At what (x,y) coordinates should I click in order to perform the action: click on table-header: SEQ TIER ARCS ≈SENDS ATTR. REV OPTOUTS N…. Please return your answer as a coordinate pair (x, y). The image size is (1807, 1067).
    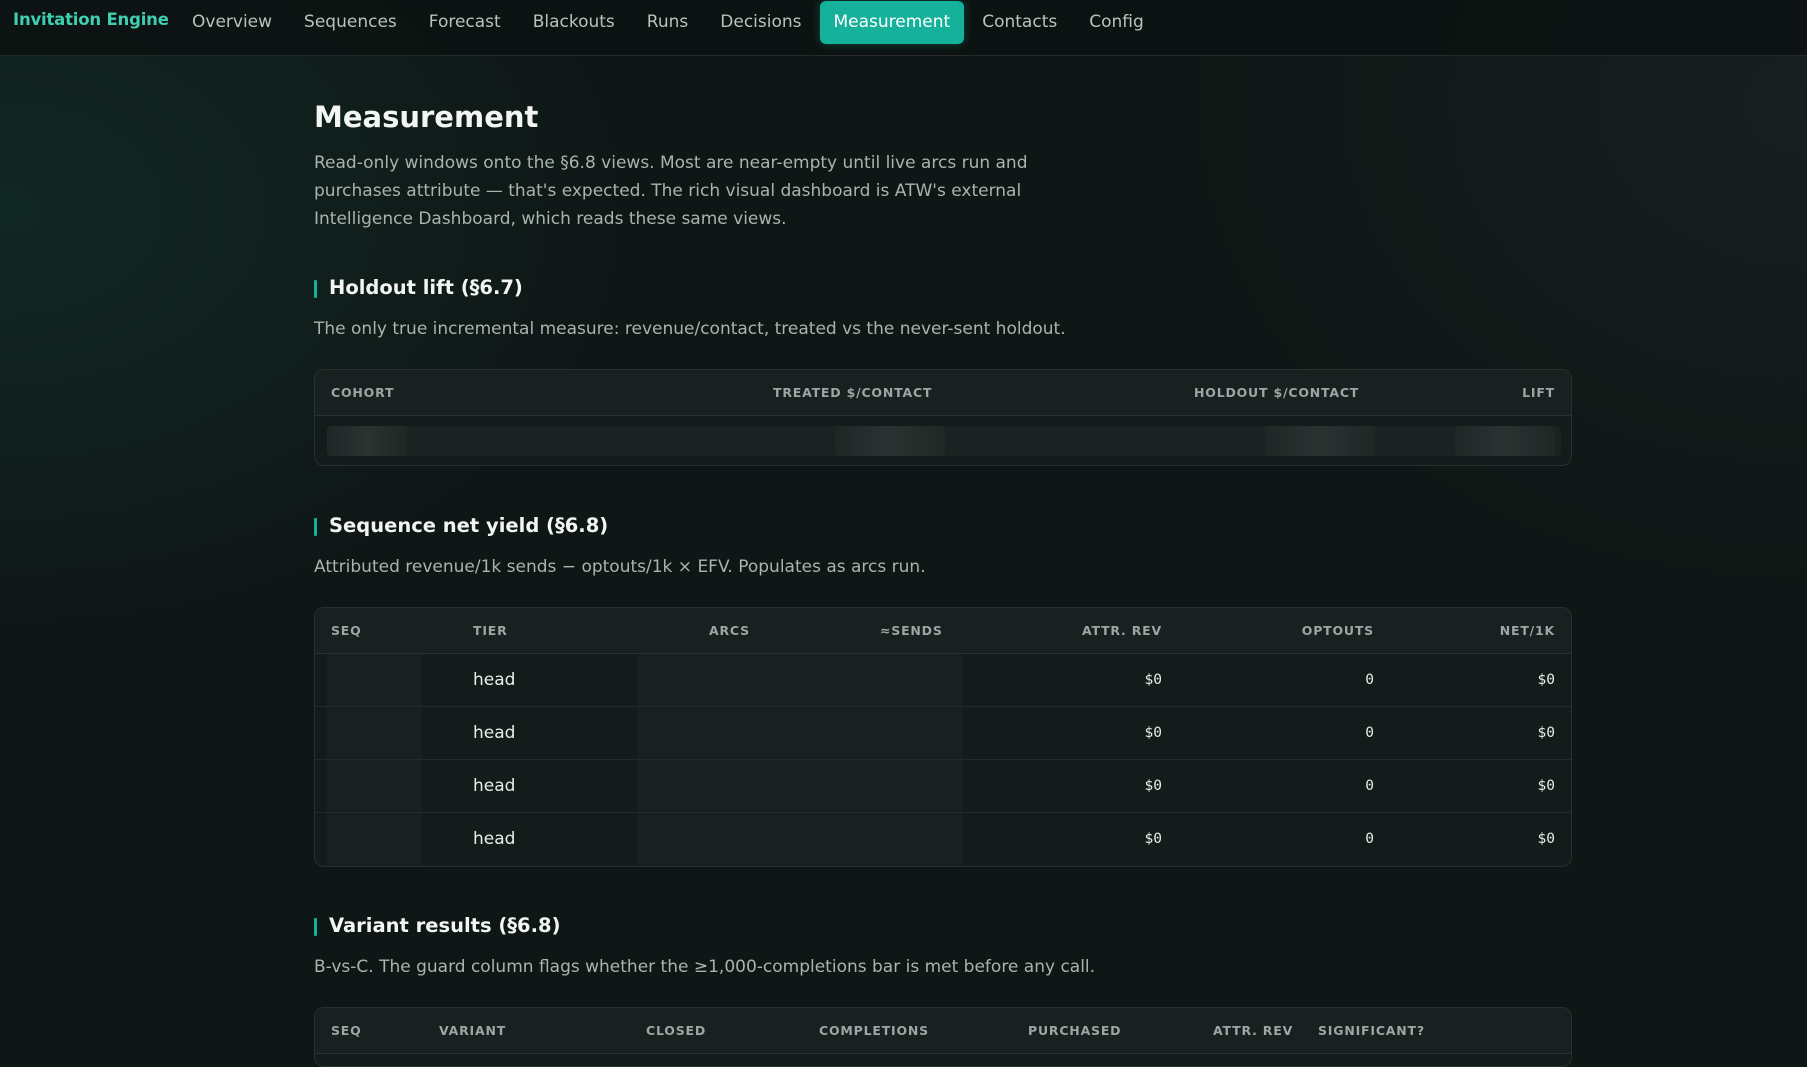
    Looking at the image, I should click on (943, 631).